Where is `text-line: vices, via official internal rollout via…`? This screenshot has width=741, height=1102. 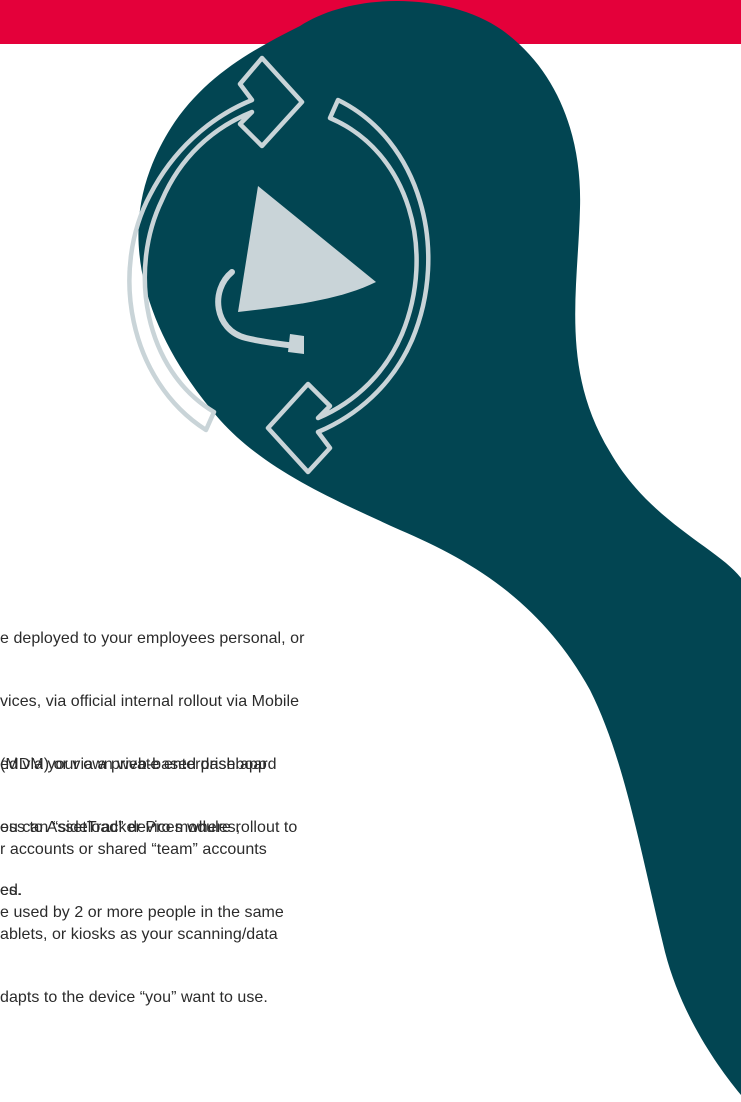 text-line: vices, via official internal rollout via… is located at coordinates (150, 701).